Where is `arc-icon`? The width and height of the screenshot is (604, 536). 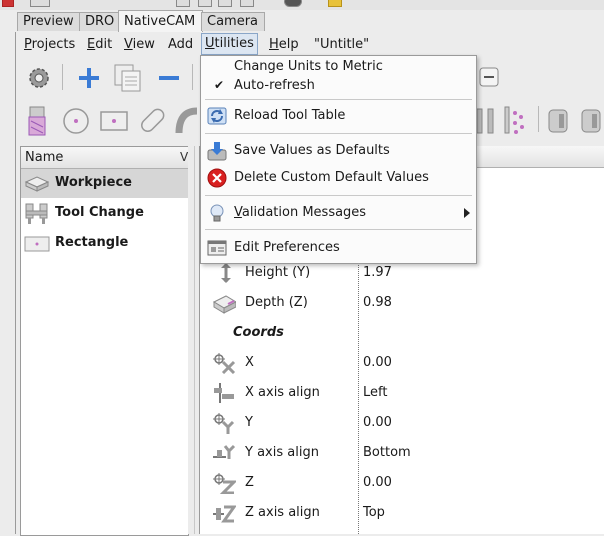 arc-icon is located at coordinates (187, 121).